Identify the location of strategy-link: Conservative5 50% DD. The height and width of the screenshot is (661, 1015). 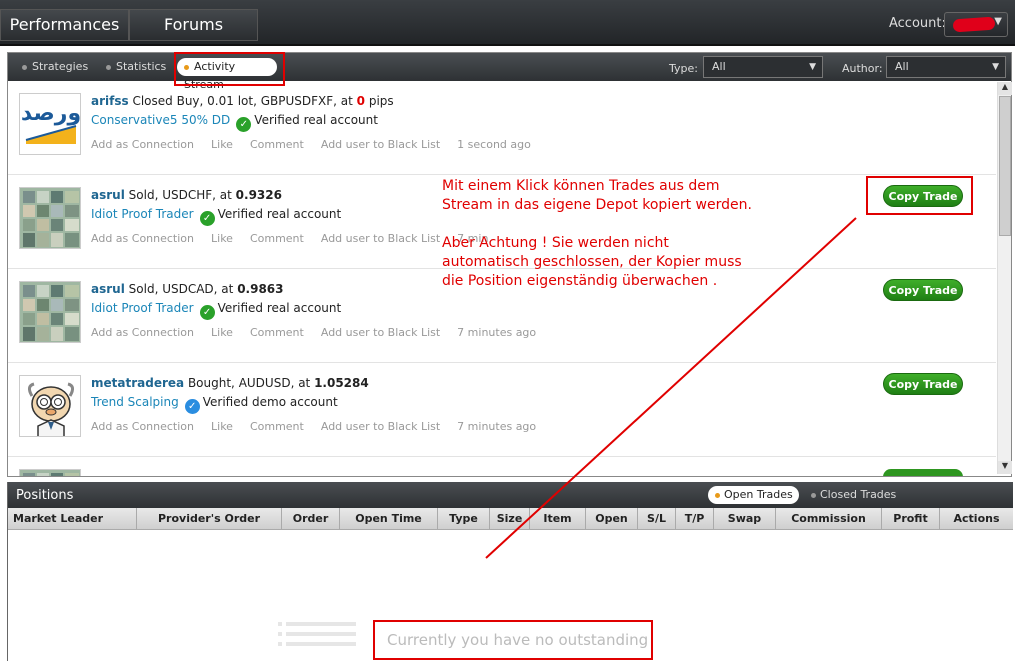
(160, 120).